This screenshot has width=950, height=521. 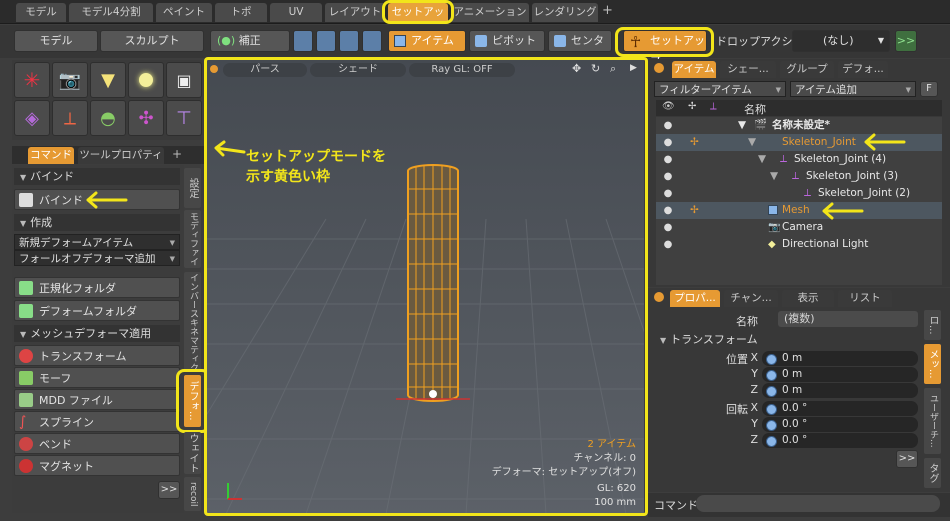 What do you see at coordinates (929, 89) in the screenshot?
I see `item-filter-f-button: F` at bounding box center [929, 89].